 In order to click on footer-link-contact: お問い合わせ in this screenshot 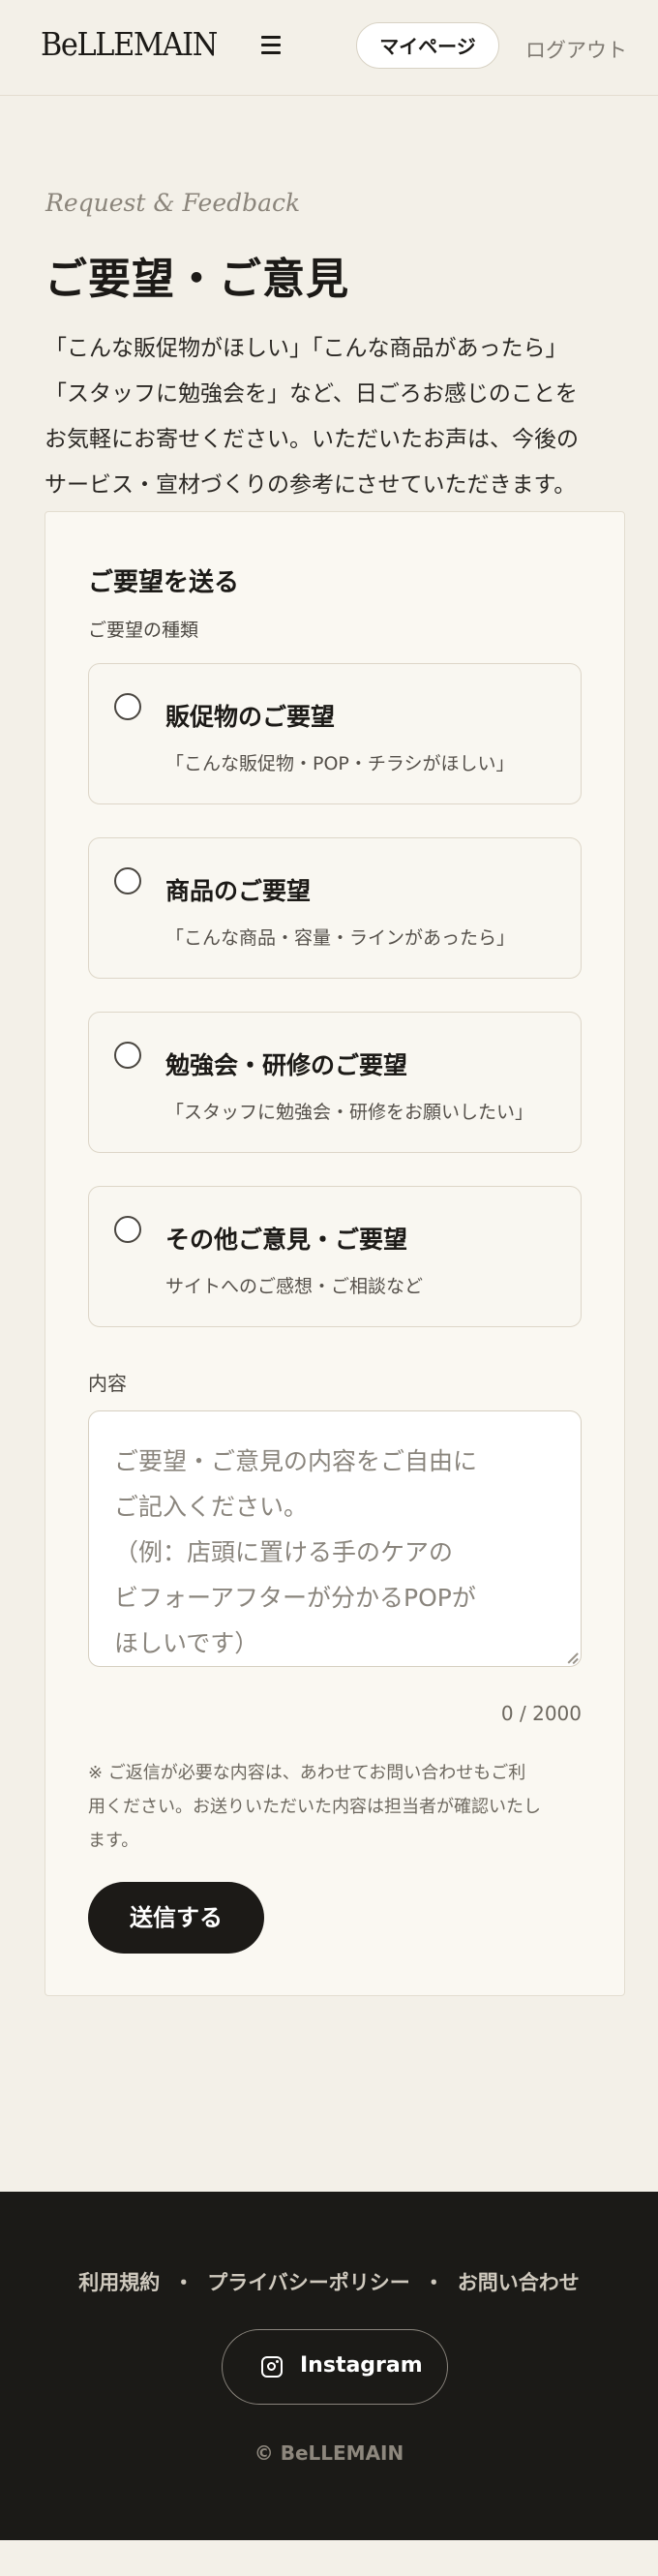, I will do `click(519, 2281)`.